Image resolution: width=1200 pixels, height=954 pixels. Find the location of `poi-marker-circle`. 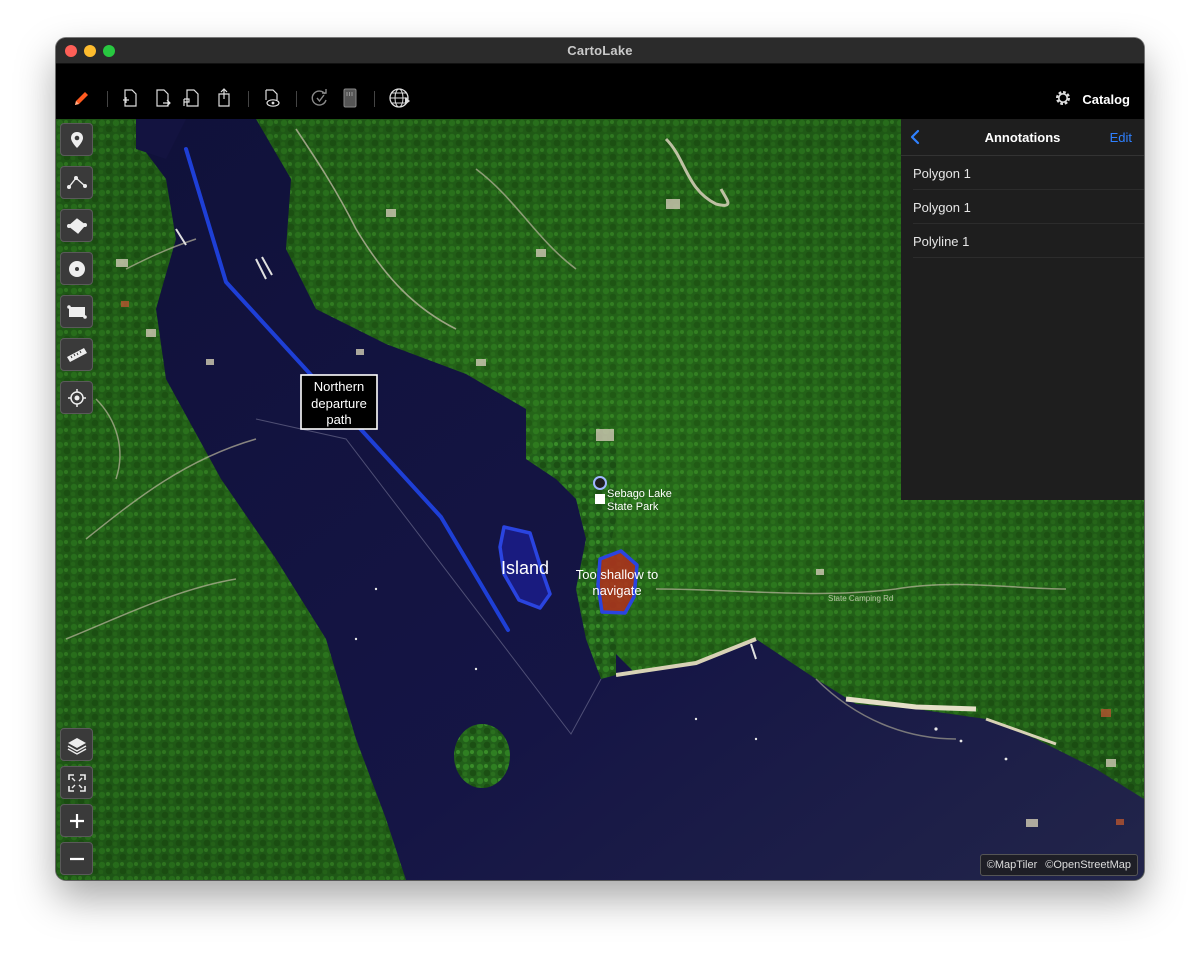

poi-marker-circle is located at coordinates (600, 483).